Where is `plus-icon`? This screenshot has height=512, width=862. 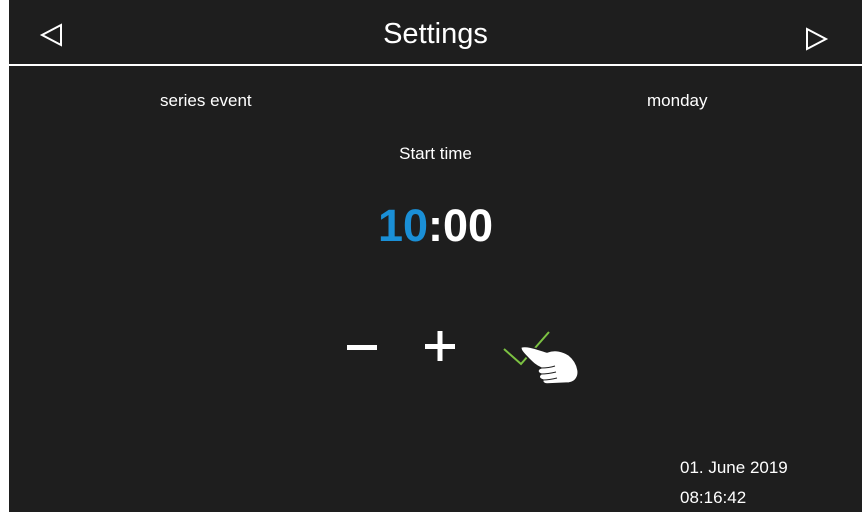
plus-icon is located at coordinates (440, 346).